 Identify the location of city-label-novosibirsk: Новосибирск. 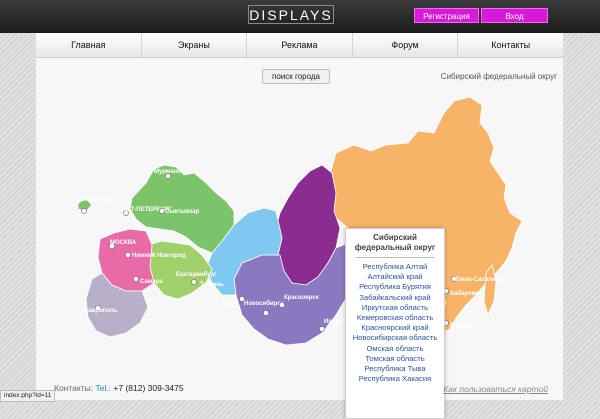
(264, 303).